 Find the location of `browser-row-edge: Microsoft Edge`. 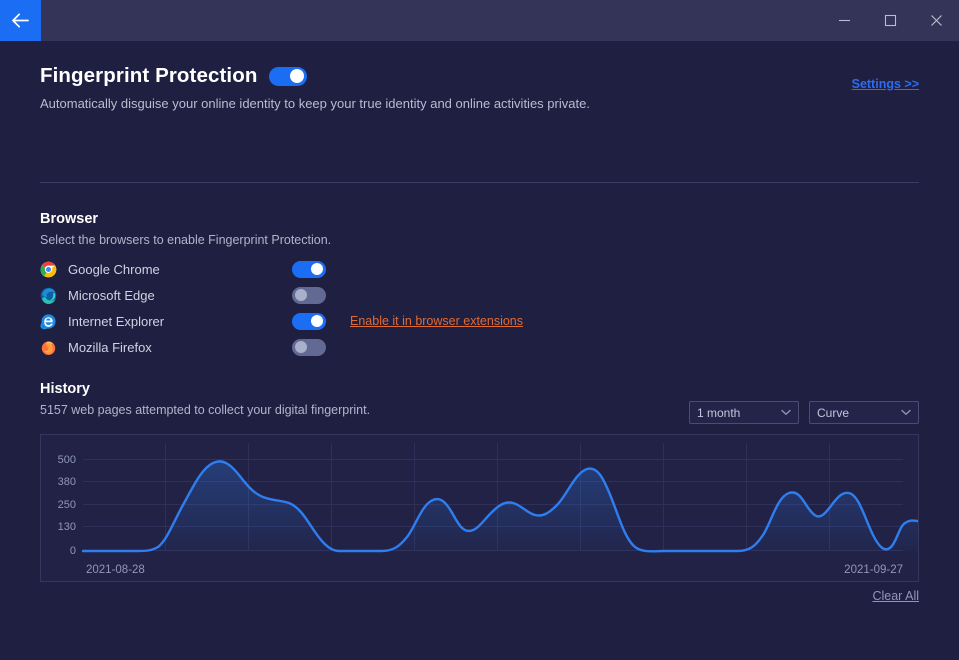

browser-row-edge: Microsoft Edge is located at coordinates (479, 295).